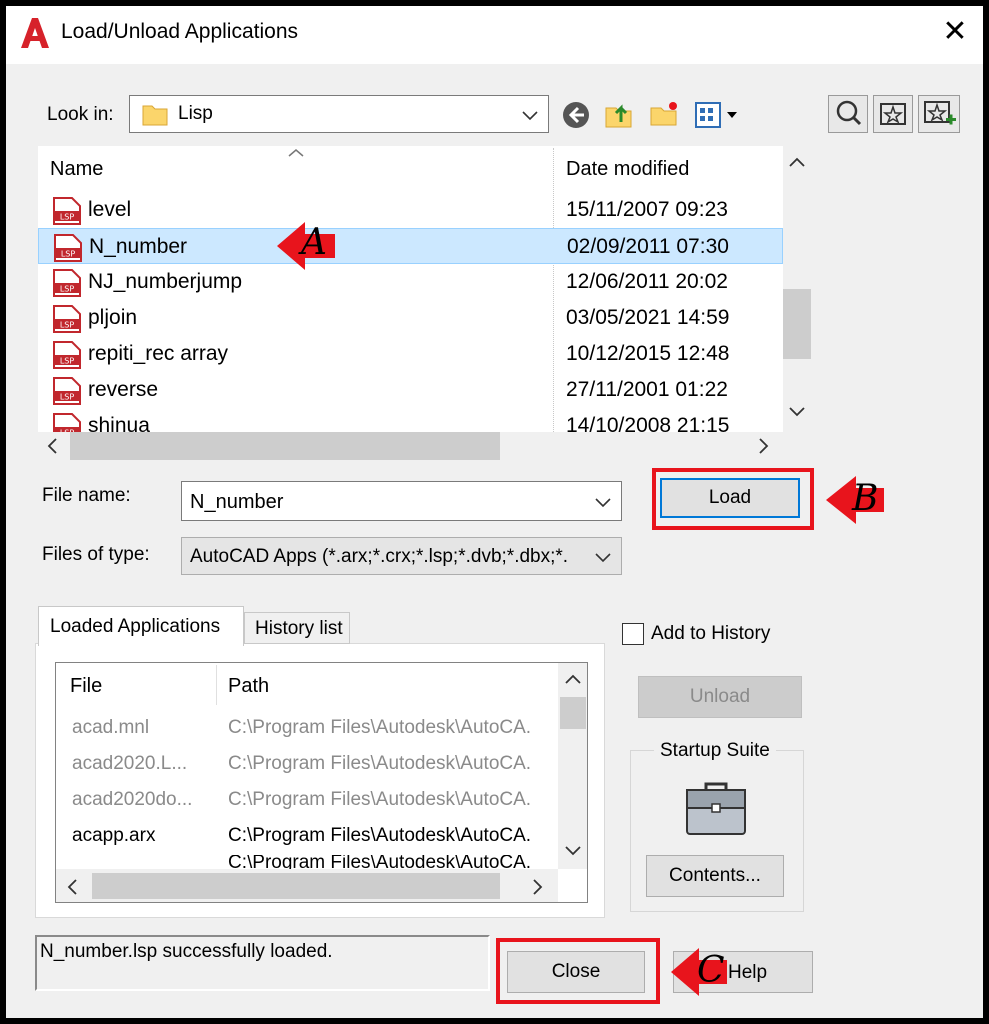 The height and width of the screenshot is (1024, 989). What do you see at coordinates (195, 113) in the screenshot?
I see `look-in-value: Lisp` at bounding box center [195, 113].